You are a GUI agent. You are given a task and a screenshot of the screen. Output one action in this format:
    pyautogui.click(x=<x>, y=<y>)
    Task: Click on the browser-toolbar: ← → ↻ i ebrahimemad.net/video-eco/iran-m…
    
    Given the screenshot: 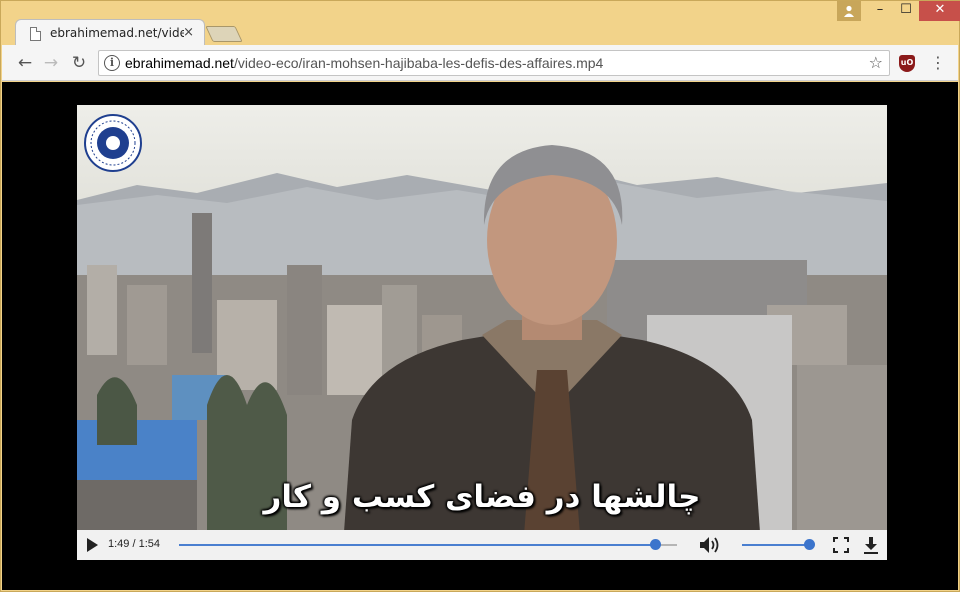 What is the action you would take?
    pyautogui.click(x=480, y=63)
    